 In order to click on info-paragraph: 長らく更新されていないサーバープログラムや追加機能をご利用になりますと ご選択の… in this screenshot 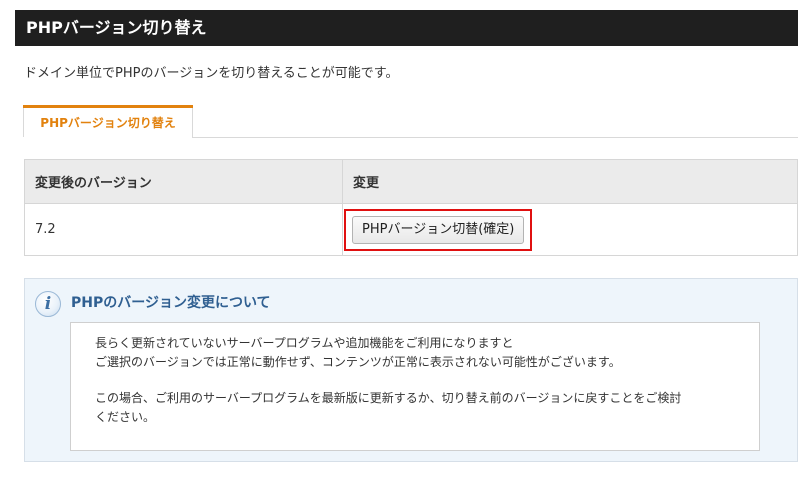, I will do `click(415, 353)`.